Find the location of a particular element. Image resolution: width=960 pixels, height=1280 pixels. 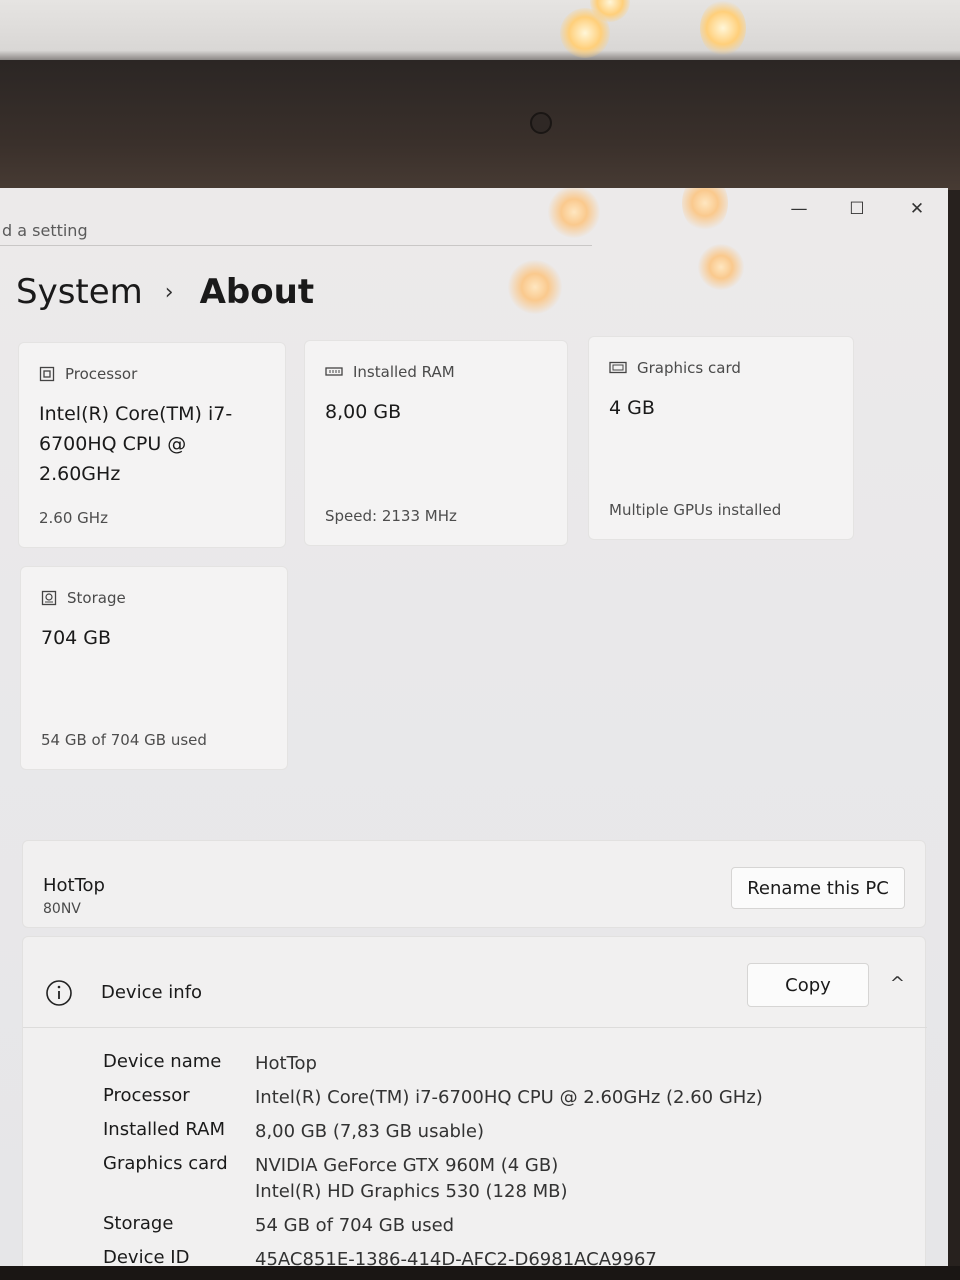

spec-row-storage: Storage 54 GB of 704 GB used is located at coordinates (278, 1226).